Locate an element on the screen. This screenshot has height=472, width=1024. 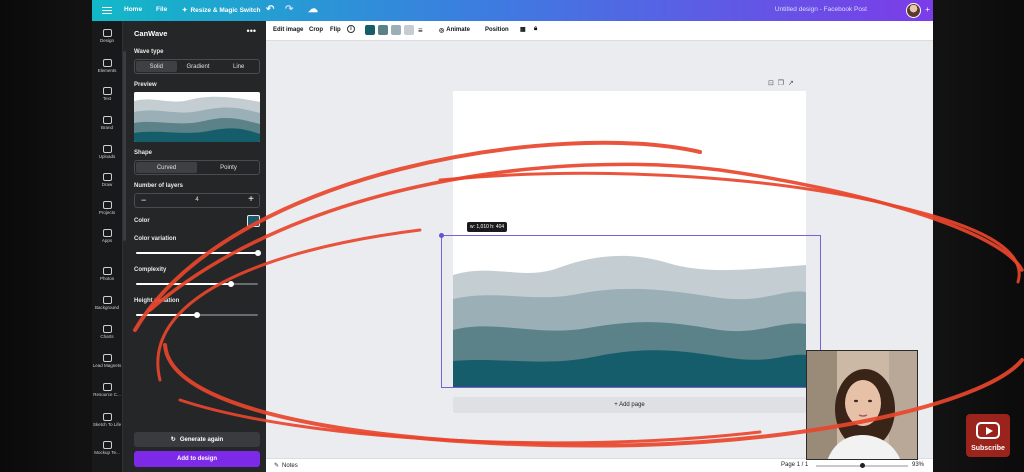
layout-icon is located at coordinates (107, 33).